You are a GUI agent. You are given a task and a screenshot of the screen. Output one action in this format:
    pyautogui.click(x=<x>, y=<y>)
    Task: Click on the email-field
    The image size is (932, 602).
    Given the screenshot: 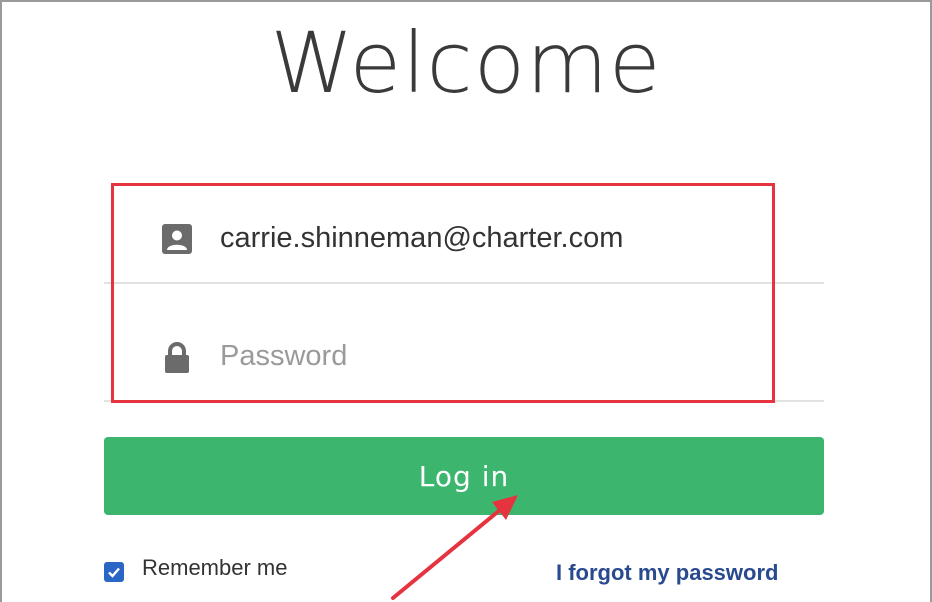 What is the action you would take?
    pyautogui.click(x=500, y=238)
    